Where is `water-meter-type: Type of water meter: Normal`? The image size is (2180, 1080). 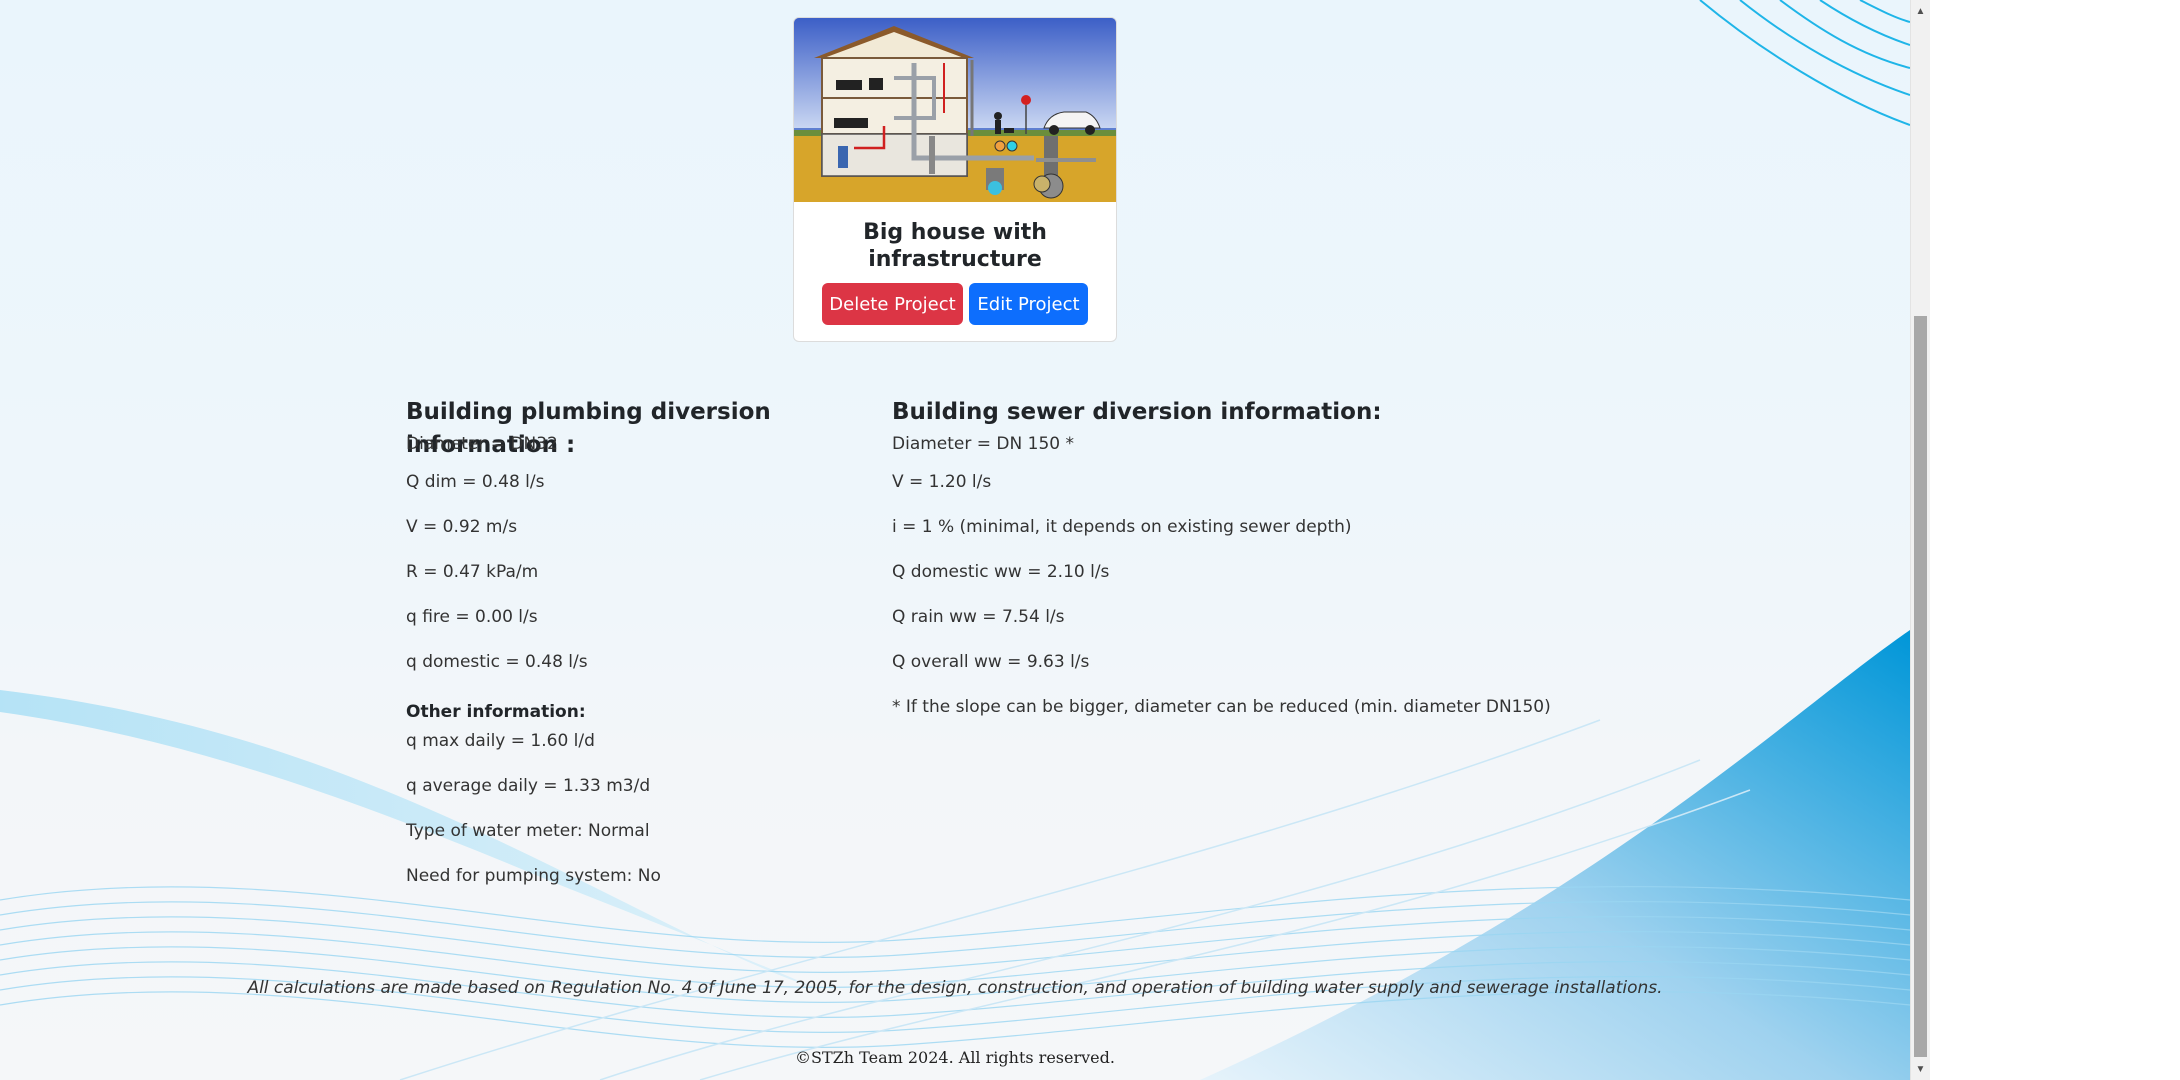 water-meter-type: Type of water meter: Normal is located at coordinates (528, 831).